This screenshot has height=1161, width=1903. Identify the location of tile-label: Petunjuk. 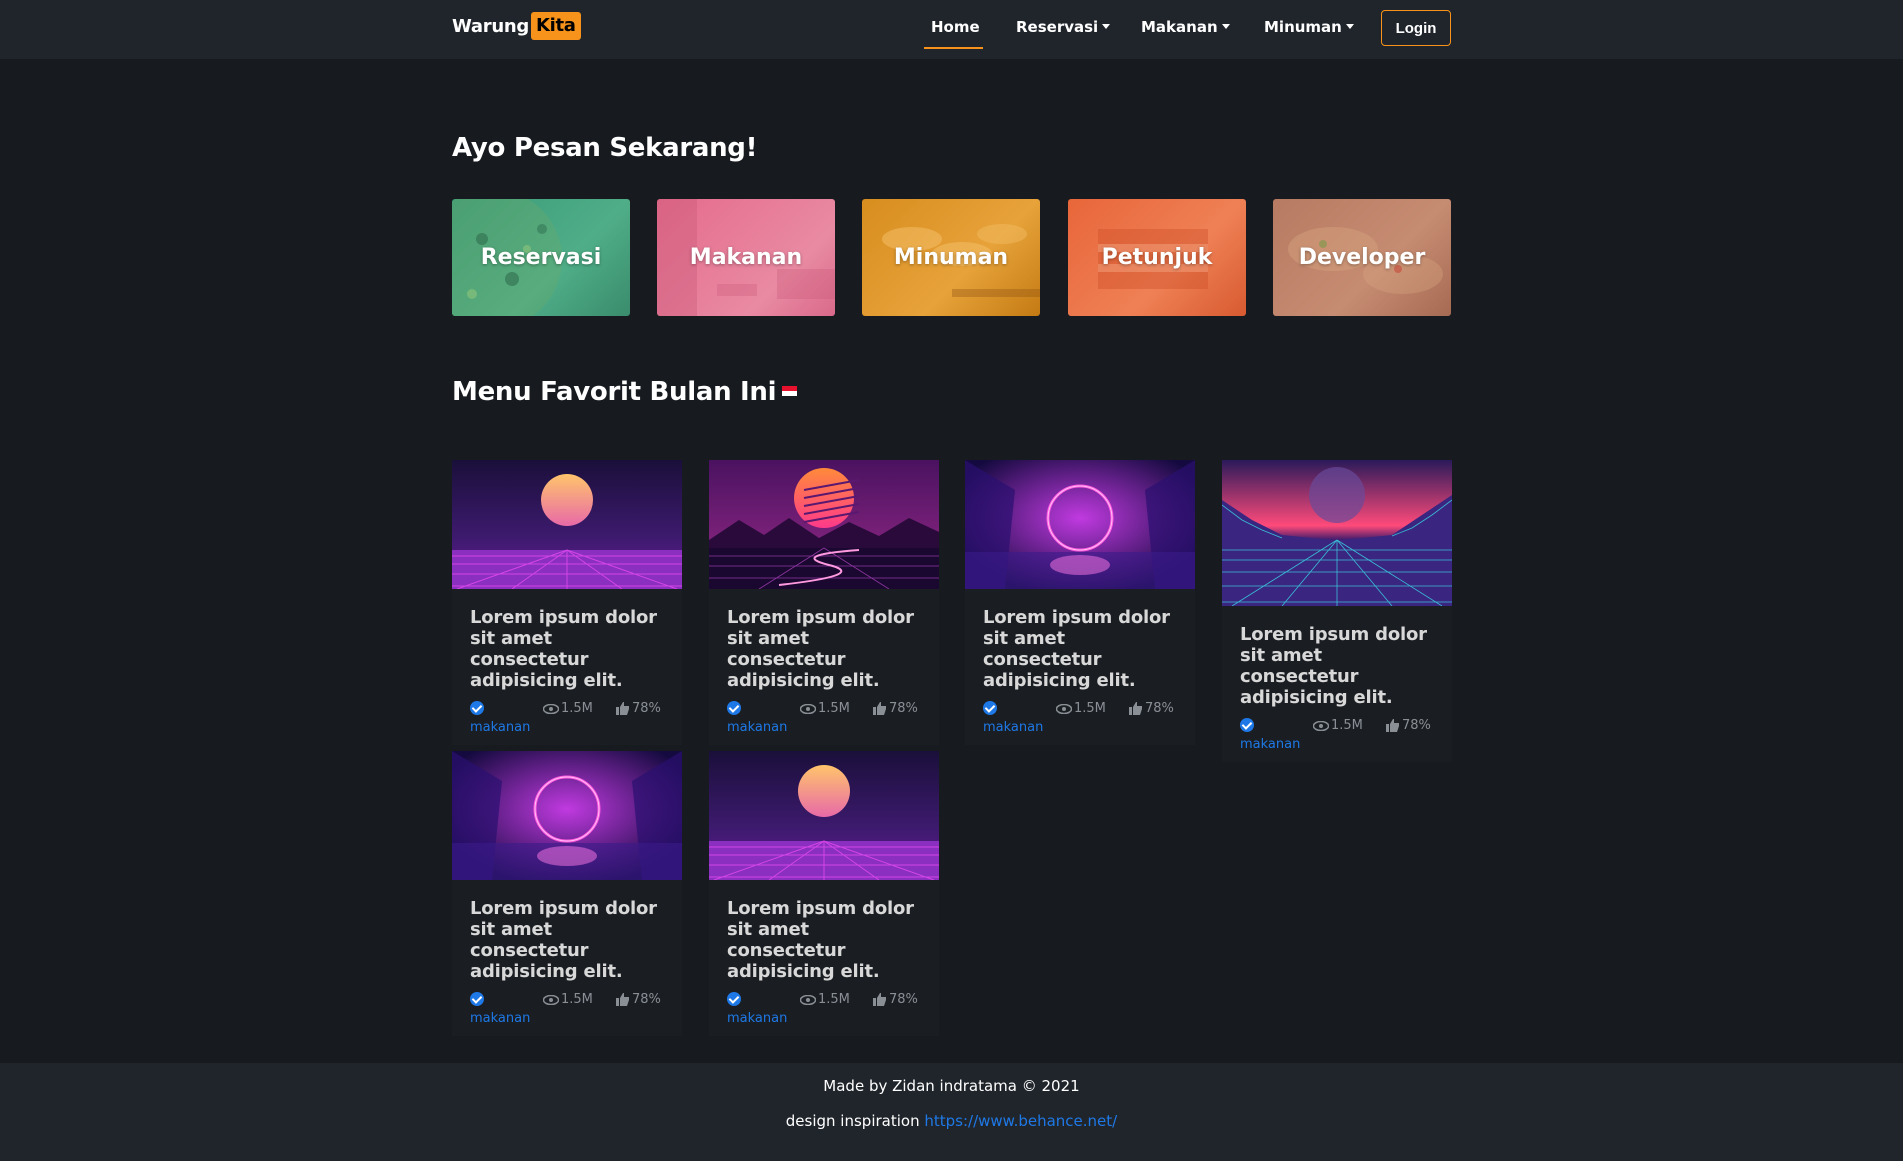
(1157, 257).